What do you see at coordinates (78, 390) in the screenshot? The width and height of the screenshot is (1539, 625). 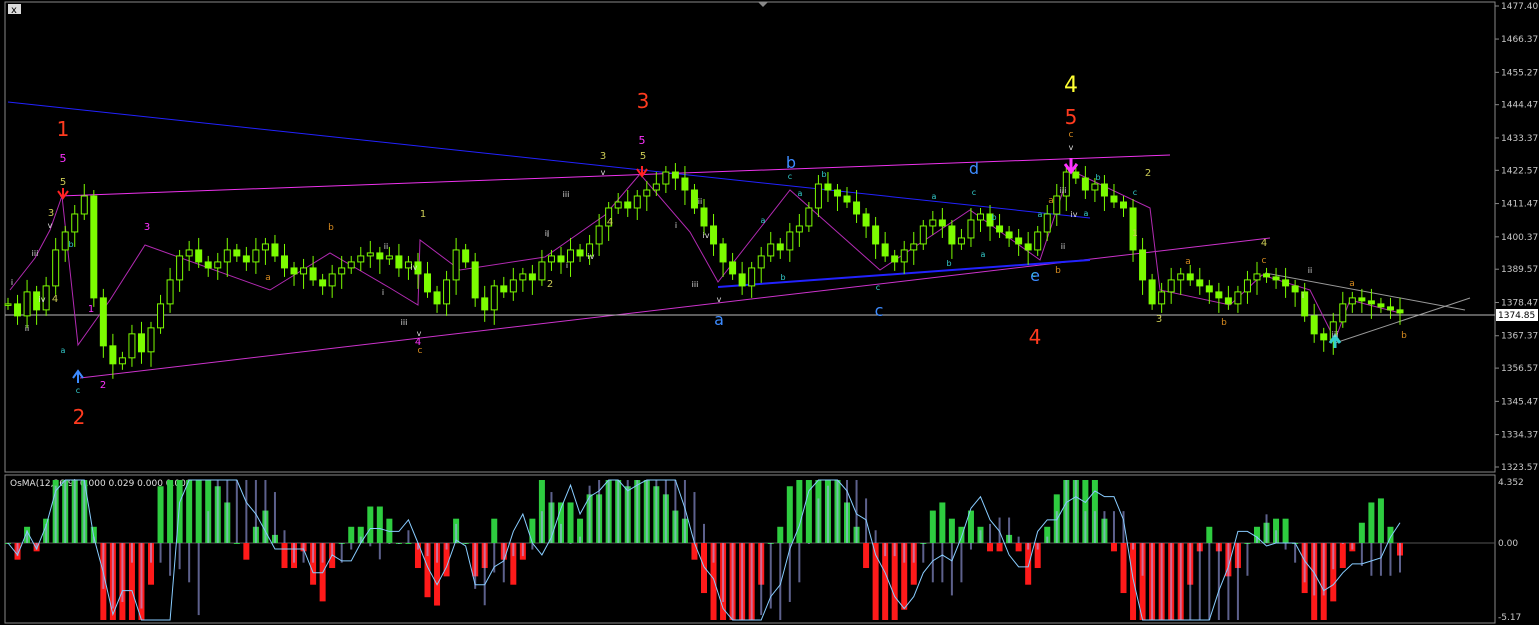 I see `wave-label: c` at bounding box center [78, 390].